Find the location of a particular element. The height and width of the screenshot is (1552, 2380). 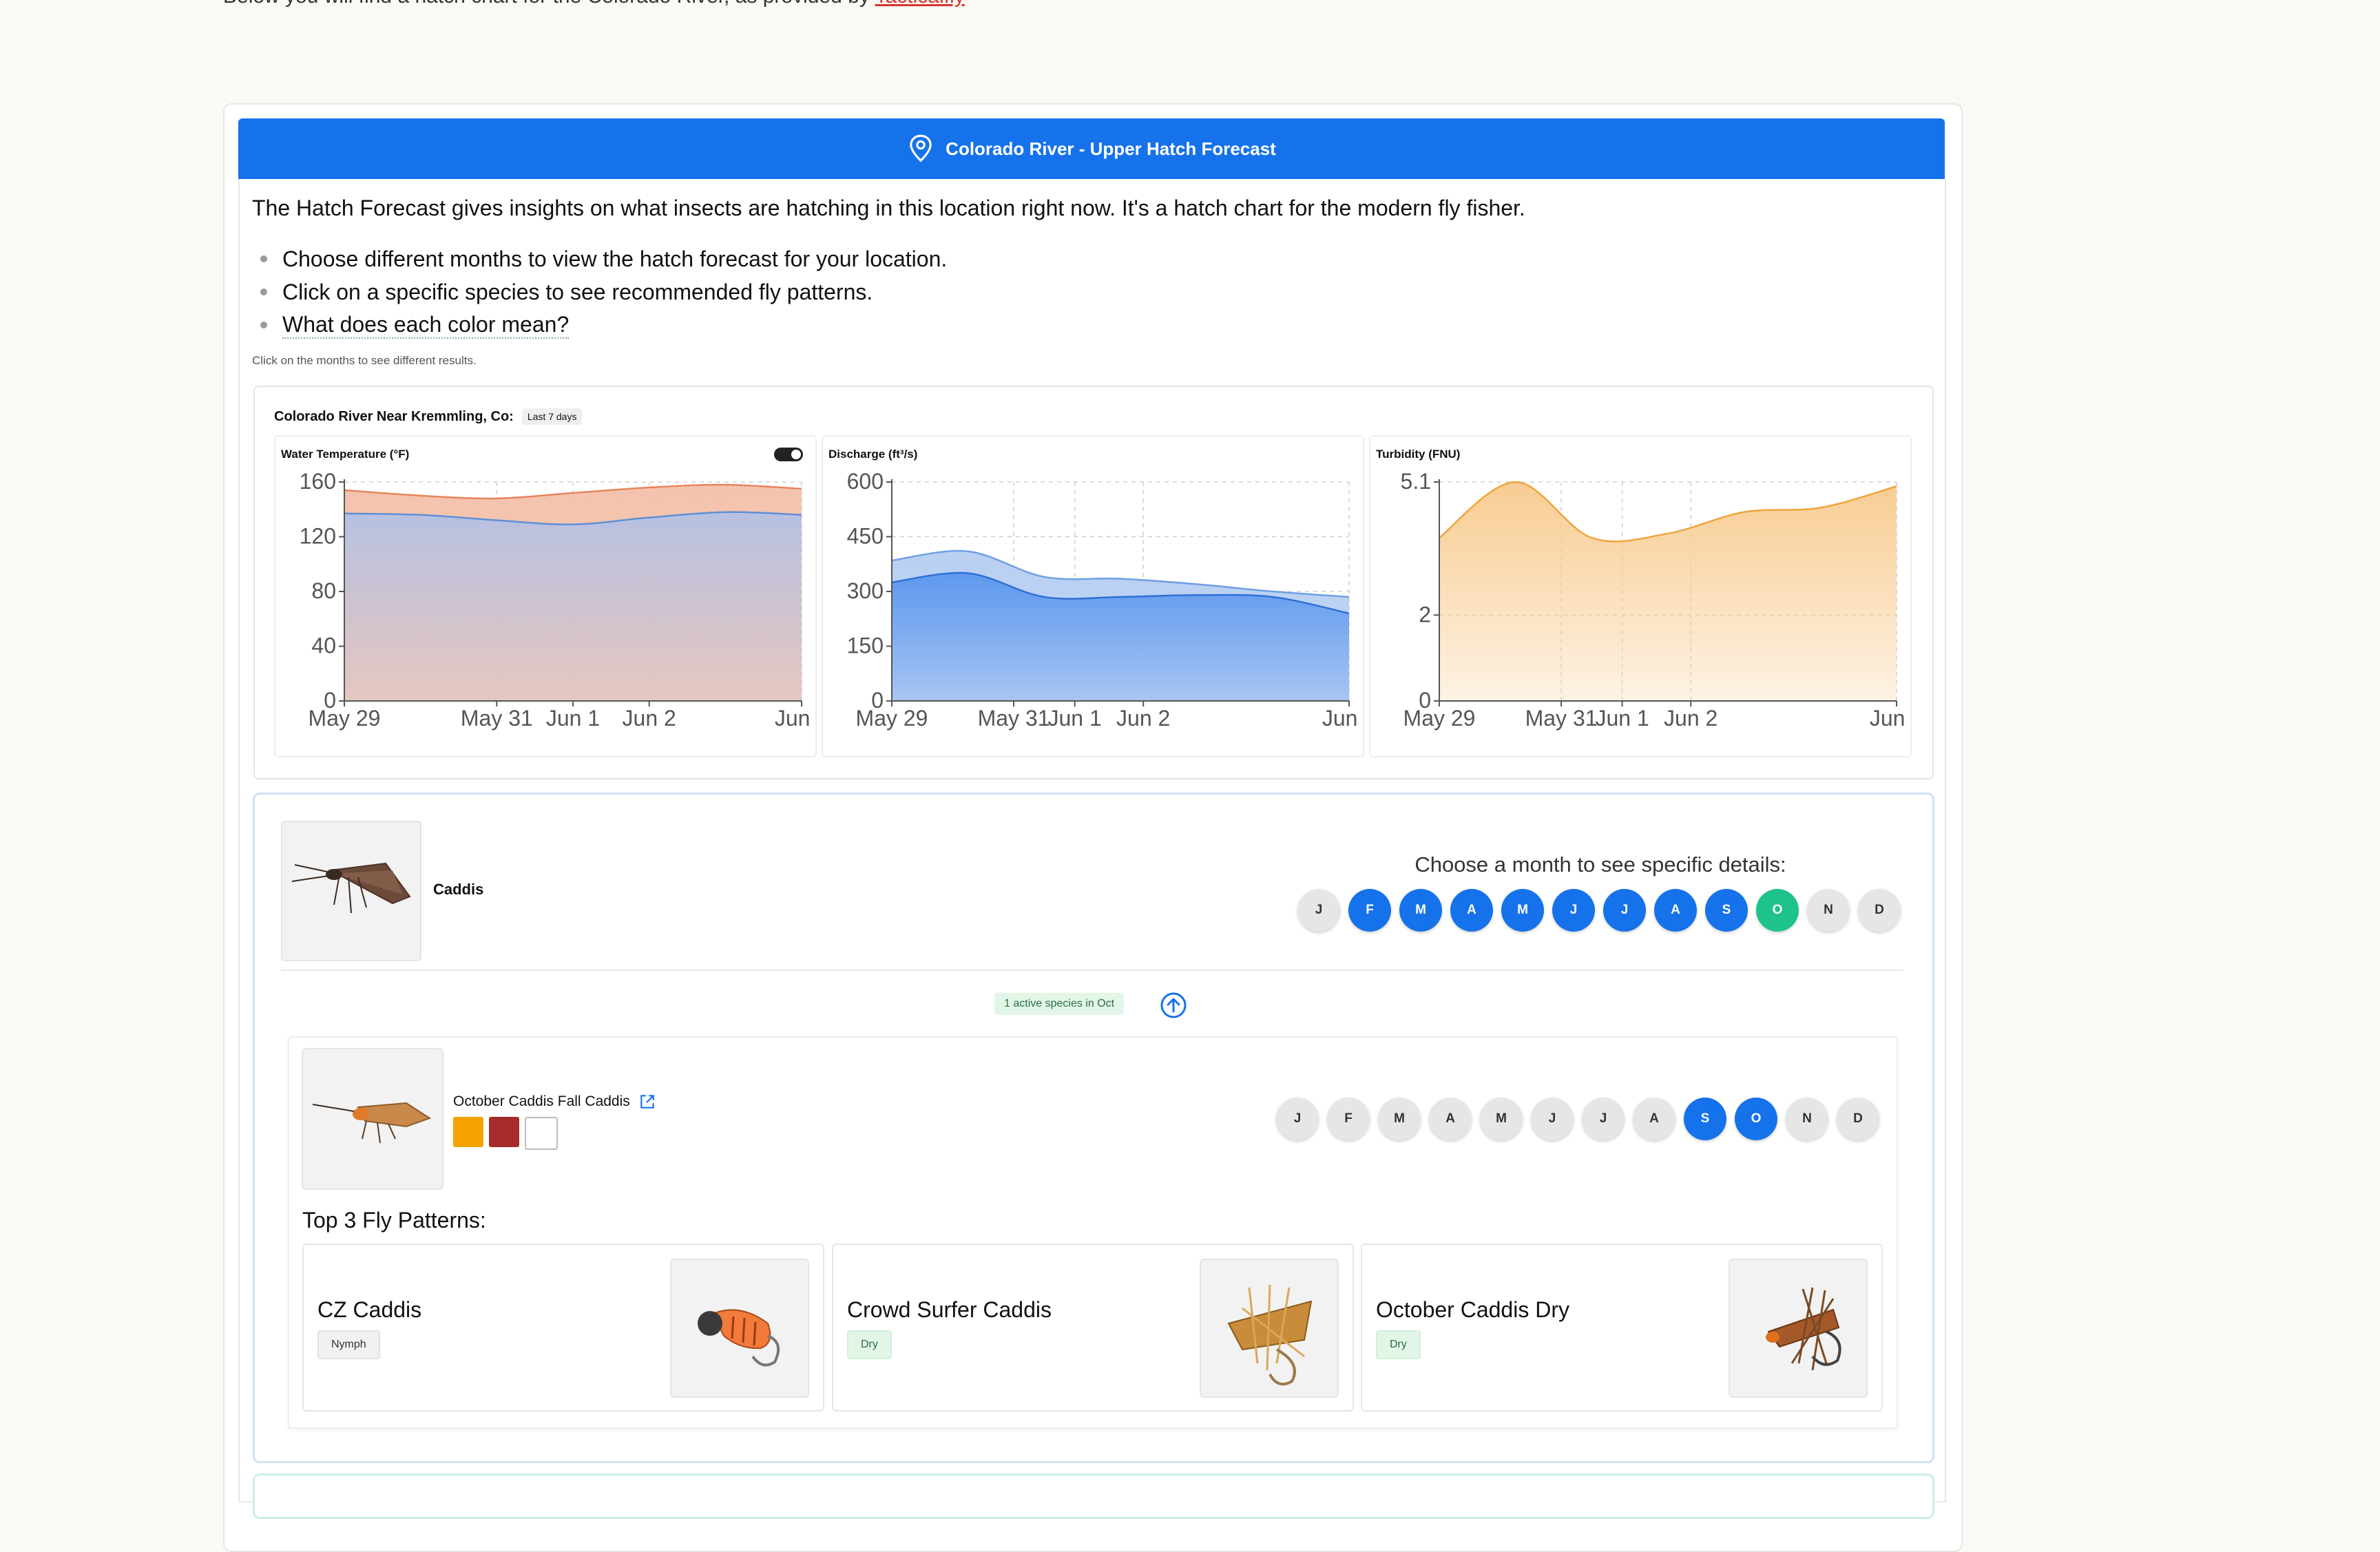

y-tick-label: 120 is located at coordinates (318, 536).